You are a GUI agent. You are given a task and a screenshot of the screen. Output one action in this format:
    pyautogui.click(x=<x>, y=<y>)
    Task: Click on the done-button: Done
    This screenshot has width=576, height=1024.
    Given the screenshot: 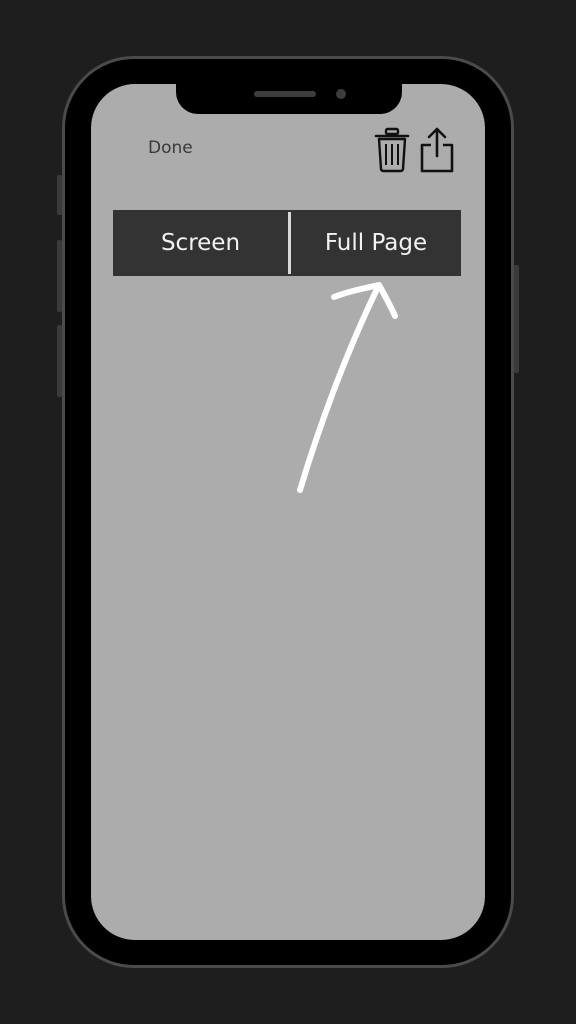 What is the action you would take?
    pyautogui.click(x=170, y=148)
    